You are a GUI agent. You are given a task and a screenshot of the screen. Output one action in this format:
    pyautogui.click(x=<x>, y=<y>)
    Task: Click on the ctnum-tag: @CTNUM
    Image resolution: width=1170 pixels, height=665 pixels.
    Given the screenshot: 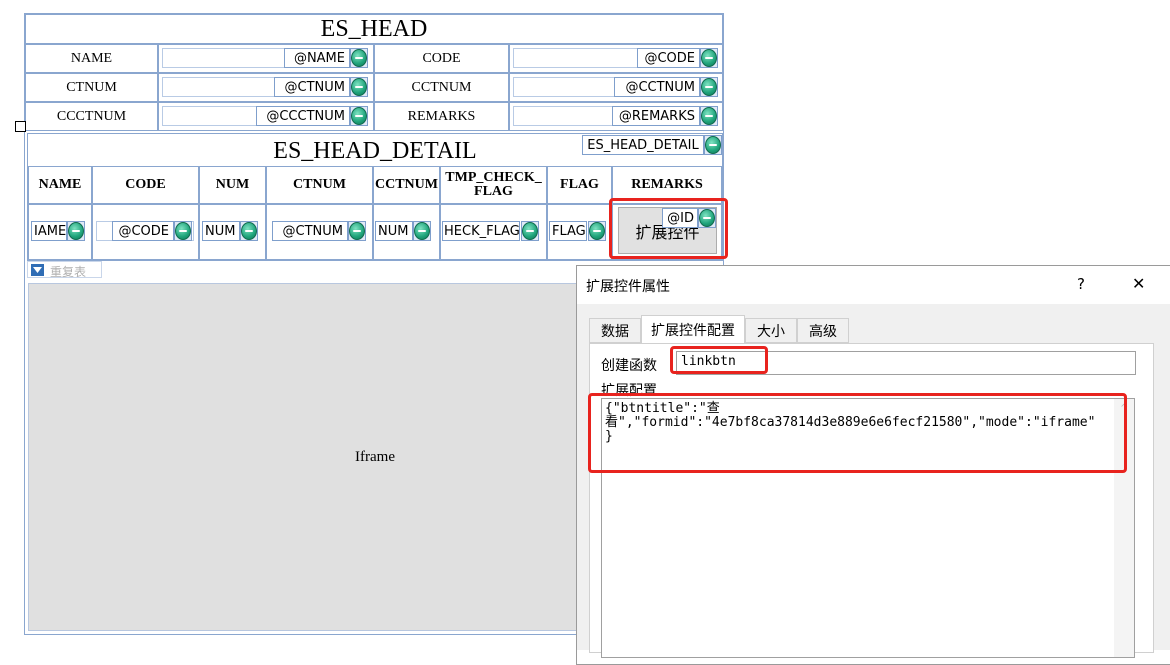 What is the action you would take?
    pyautogui.click(x=312, y=87)
    